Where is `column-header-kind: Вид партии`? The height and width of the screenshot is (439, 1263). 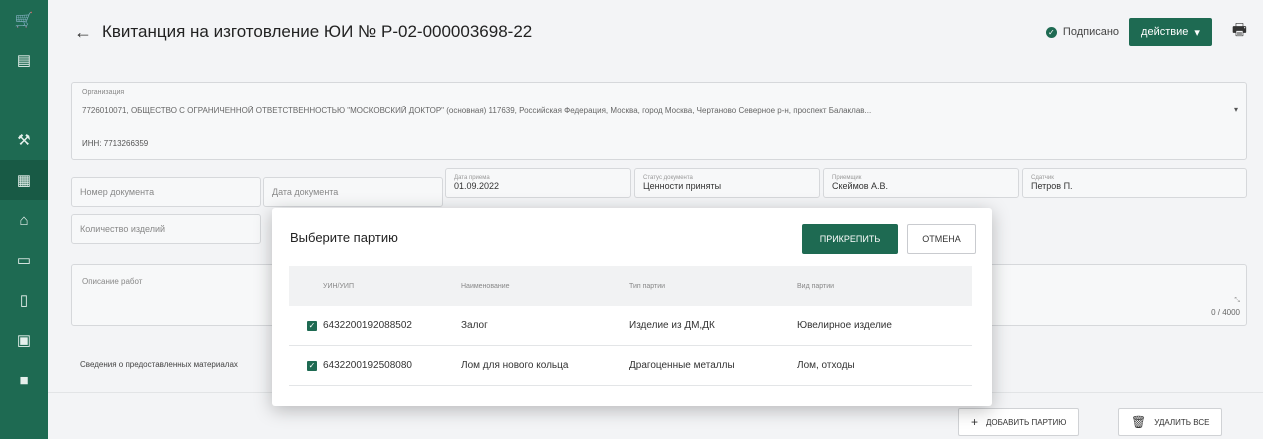 column-header-kind: Вид партии is located at coordinates (884, 286).